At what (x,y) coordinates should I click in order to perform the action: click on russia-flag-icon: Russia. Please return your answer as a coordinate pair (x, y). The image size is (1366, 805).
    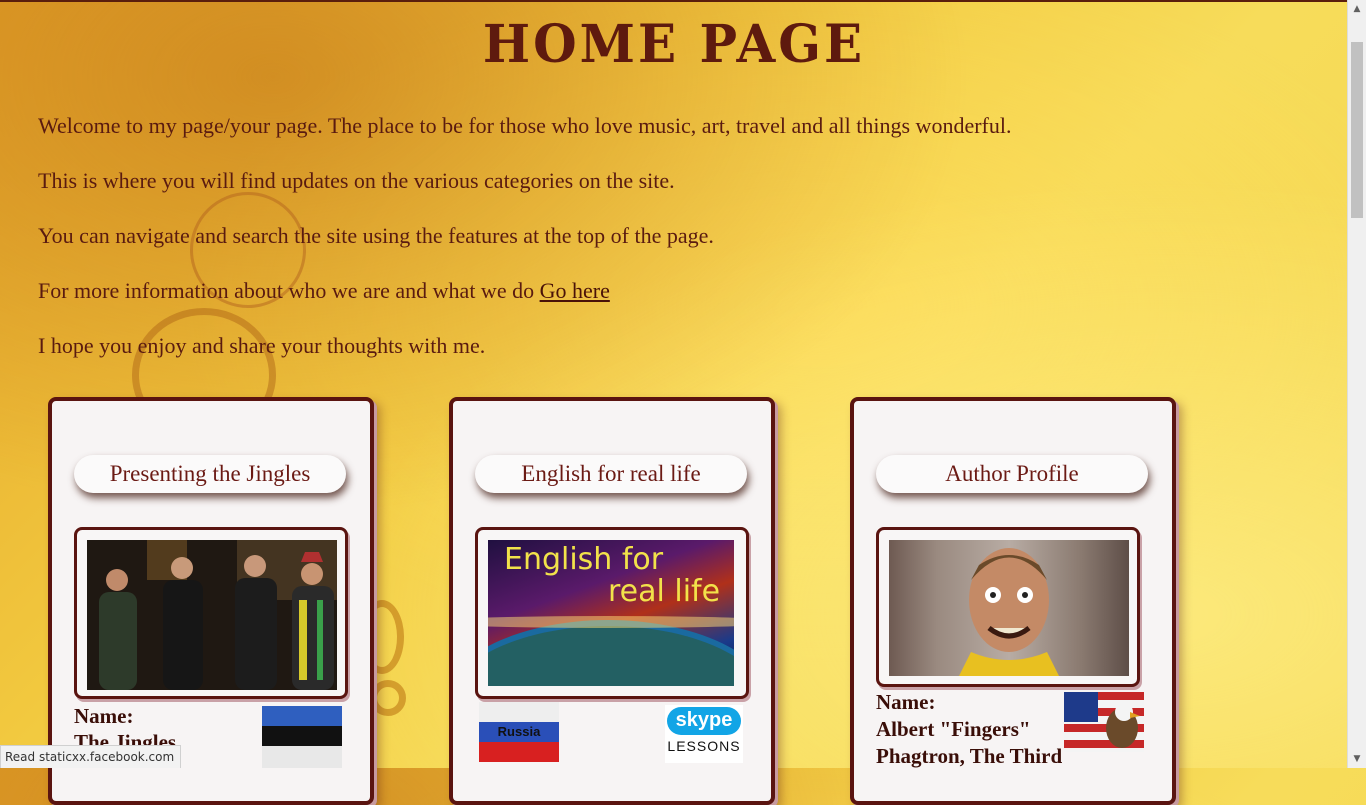
    Looking at the image, I should click on (519, 732).